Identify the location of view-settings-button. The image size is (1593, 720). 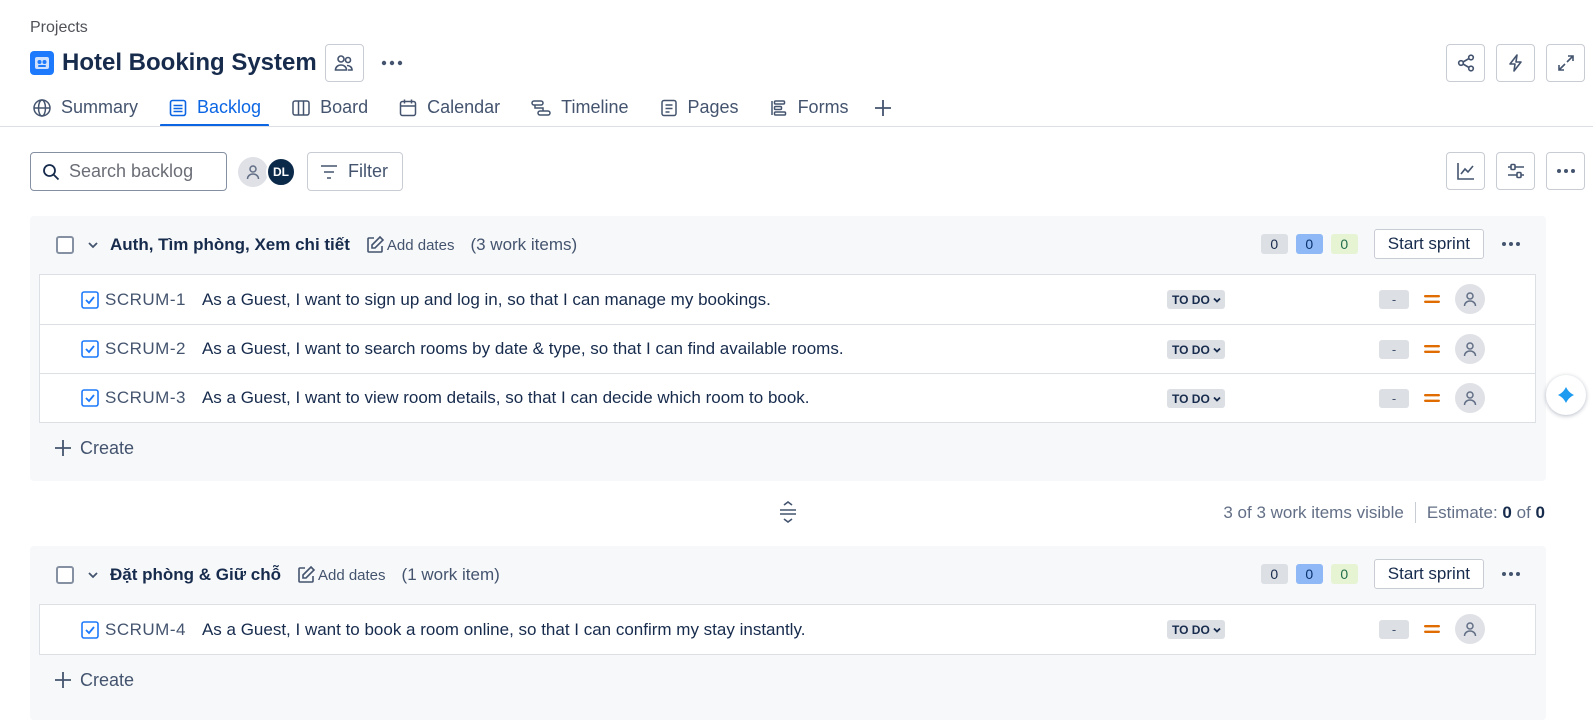
(1515, 171).